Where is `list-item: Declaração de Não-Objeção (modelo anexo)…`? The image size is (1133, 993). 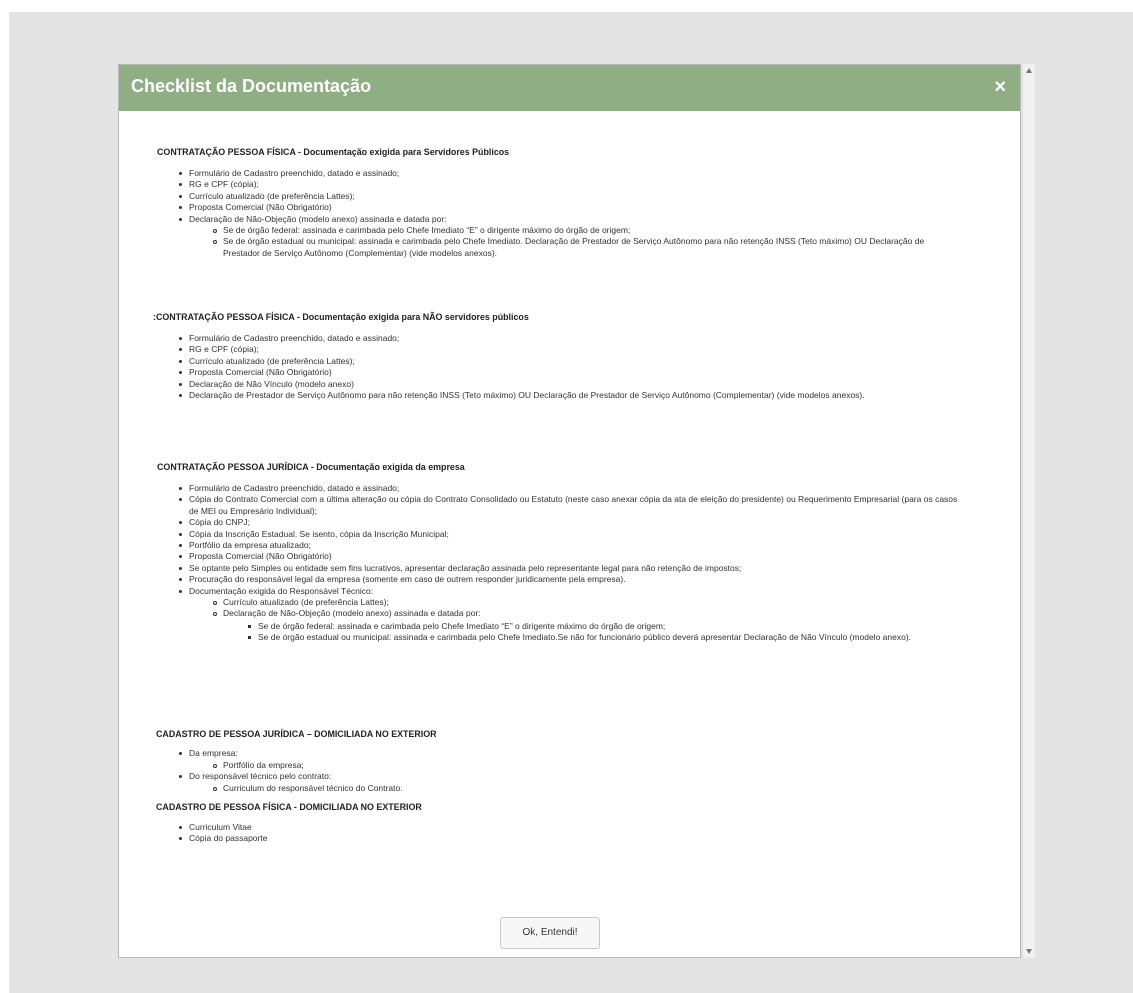 list-item: Declaração de Não-Objeção (modelo anexo)… is located at coordinates (574, 219).